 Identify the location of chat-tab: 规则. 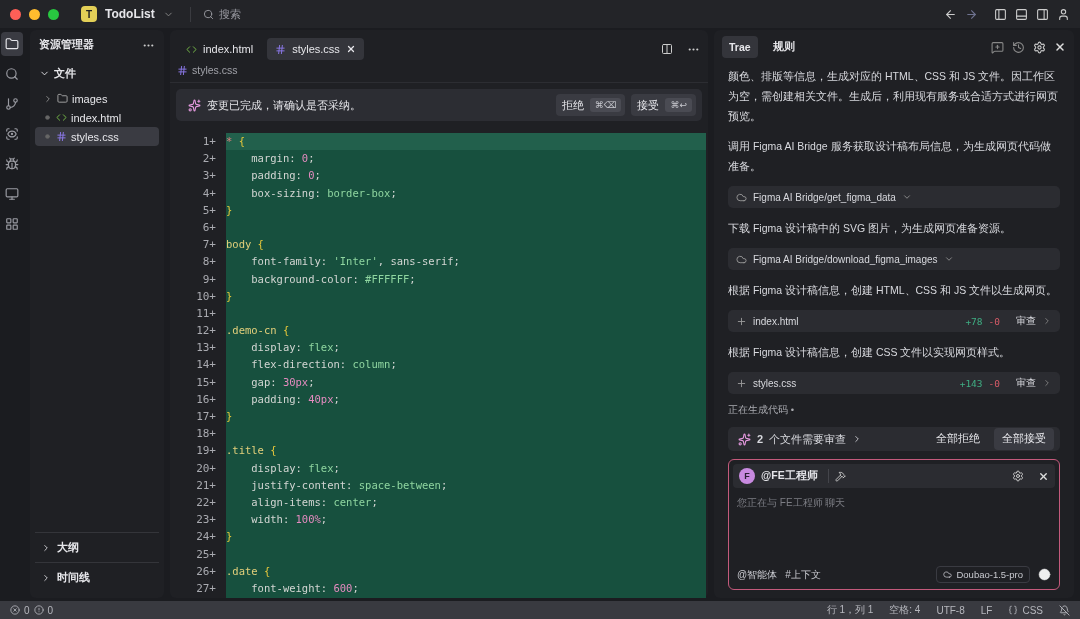
(783, 47).